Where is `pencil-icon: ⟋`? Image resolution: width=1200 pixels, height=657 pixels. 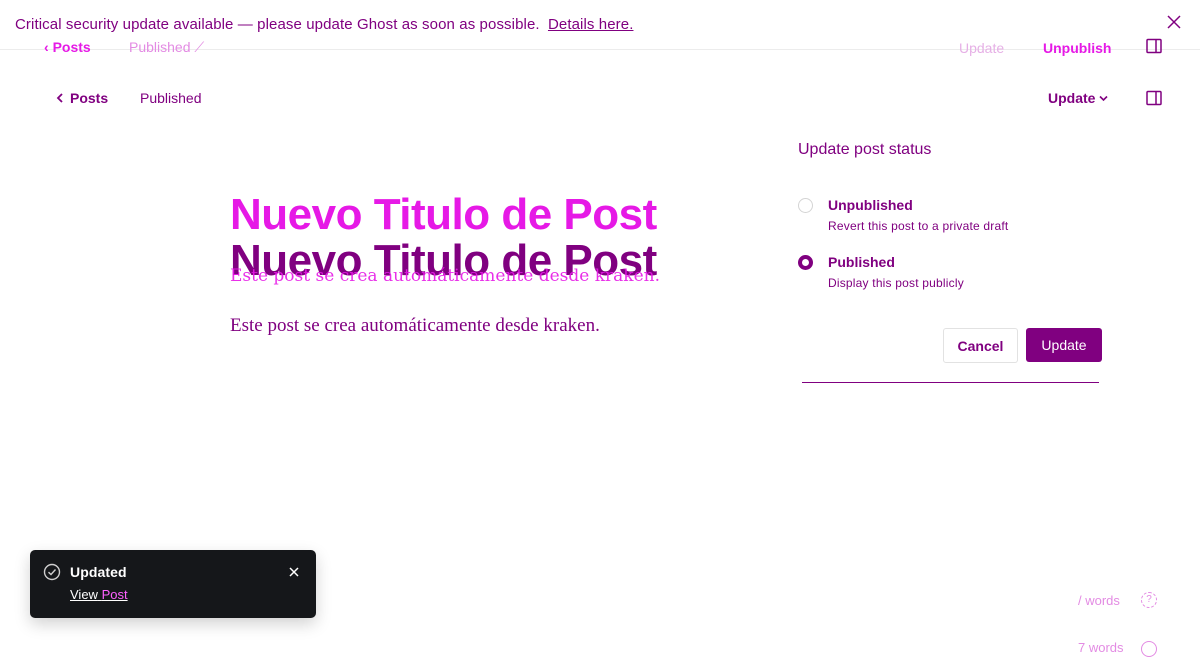 pencil-icon: ⟋ is located at coordinates (199, 47).